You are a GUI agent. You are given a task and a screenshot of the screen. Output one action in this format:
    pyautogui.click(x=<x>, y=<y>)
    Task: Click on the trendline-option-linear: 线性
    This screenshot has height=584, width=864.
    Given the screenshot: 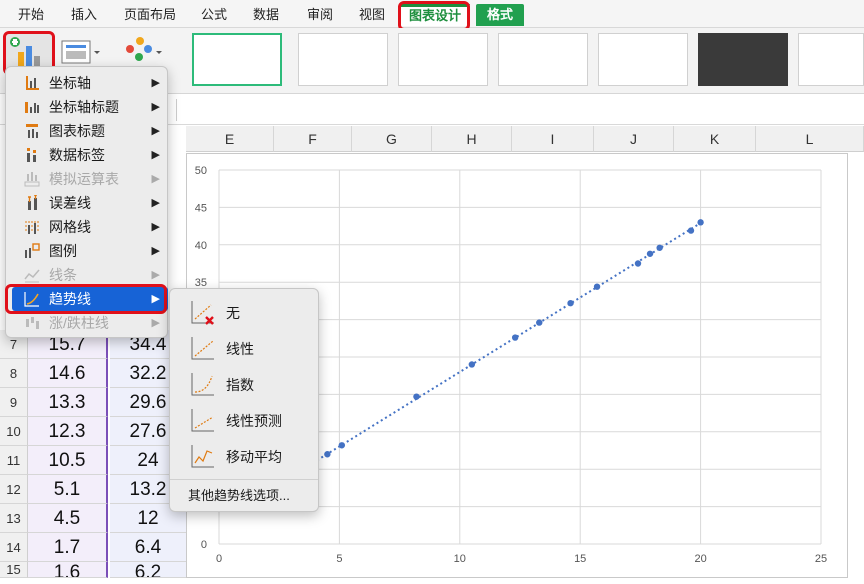 What is the action you would take?
    pyautogui.click(x=246, y=348)
    